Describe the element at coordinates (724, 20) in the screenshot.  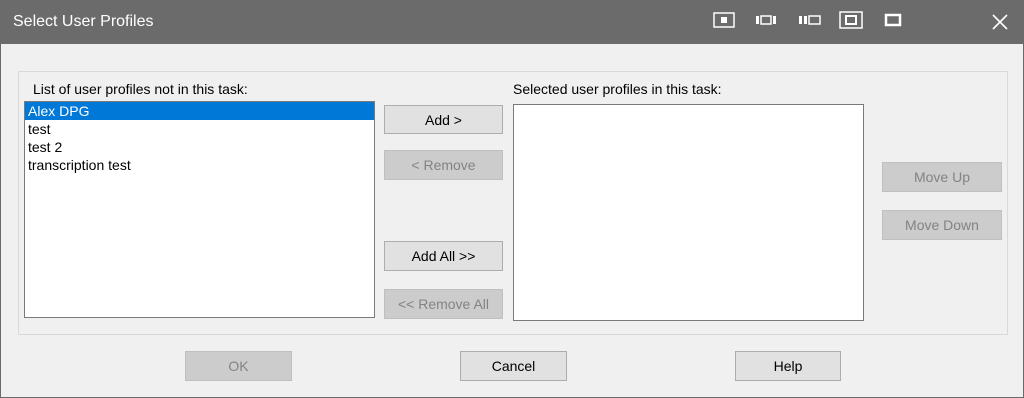
I see `window-mode-icon` at that location.